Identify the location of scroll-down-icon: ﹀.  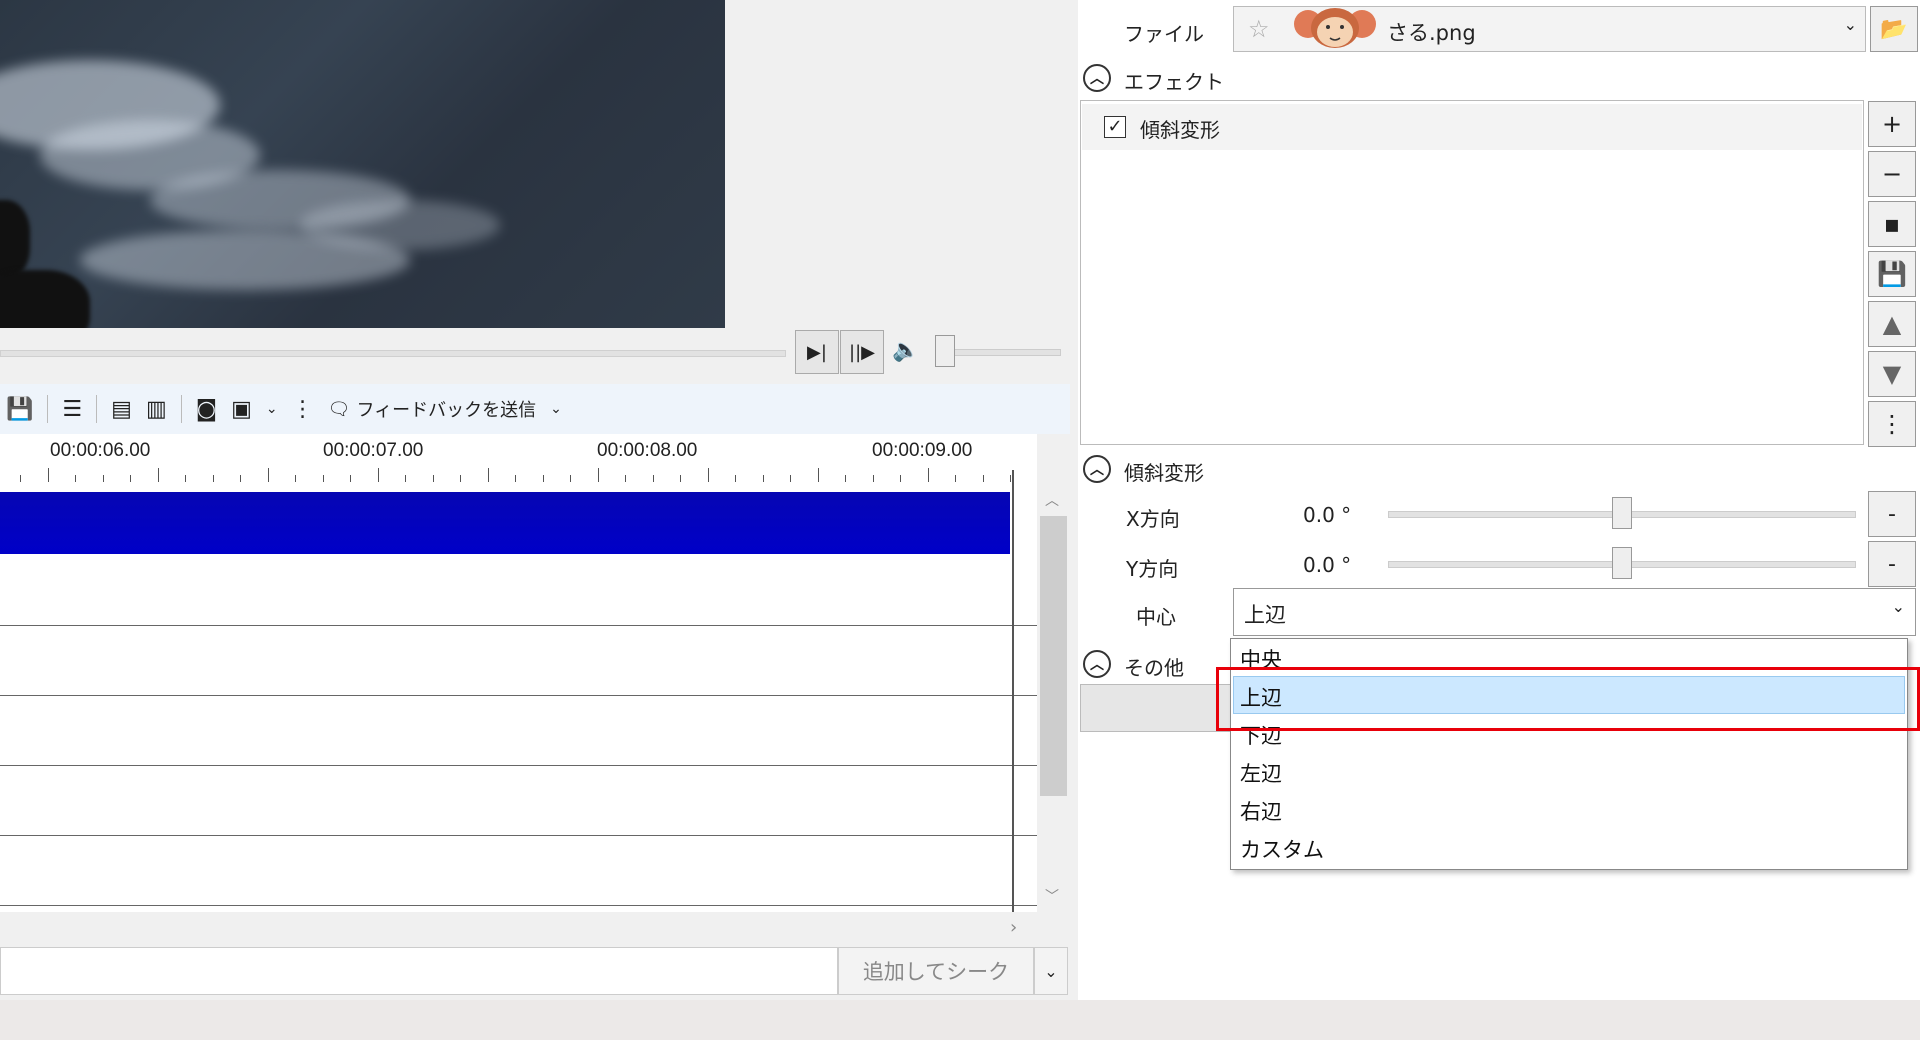
(1052, 896).